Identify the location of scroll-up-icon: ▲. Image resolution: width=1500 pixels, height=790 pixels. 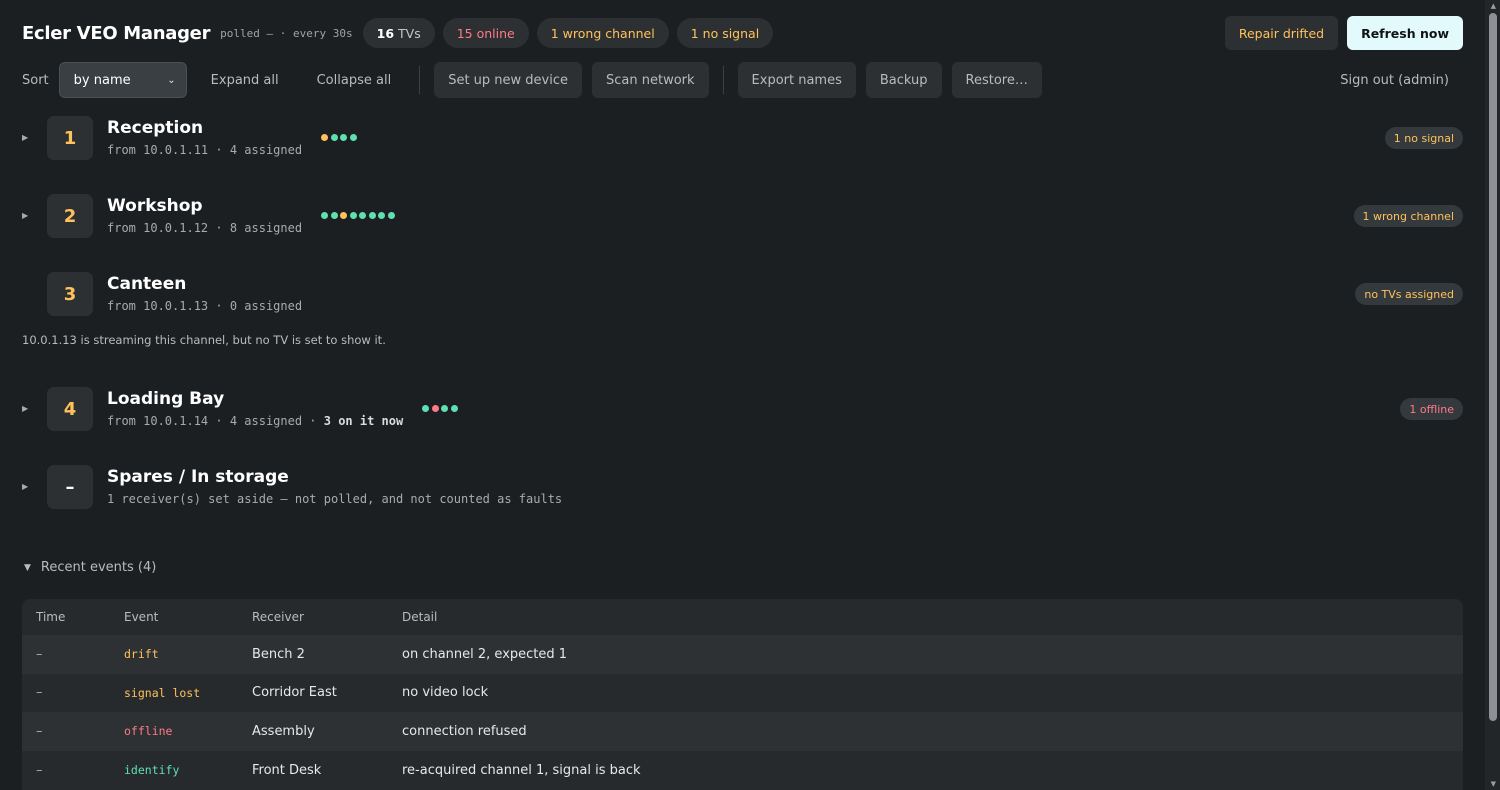
(1493, 6).